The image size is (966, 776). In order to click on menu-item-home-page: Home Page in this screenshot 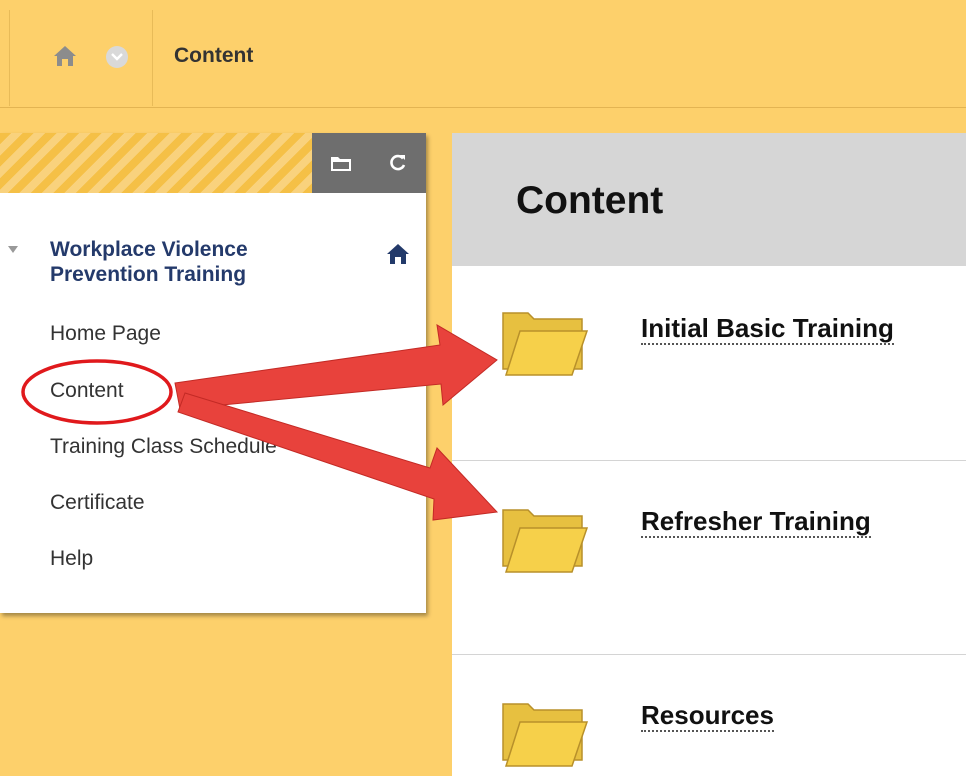, I will do `click(105, 334)`.